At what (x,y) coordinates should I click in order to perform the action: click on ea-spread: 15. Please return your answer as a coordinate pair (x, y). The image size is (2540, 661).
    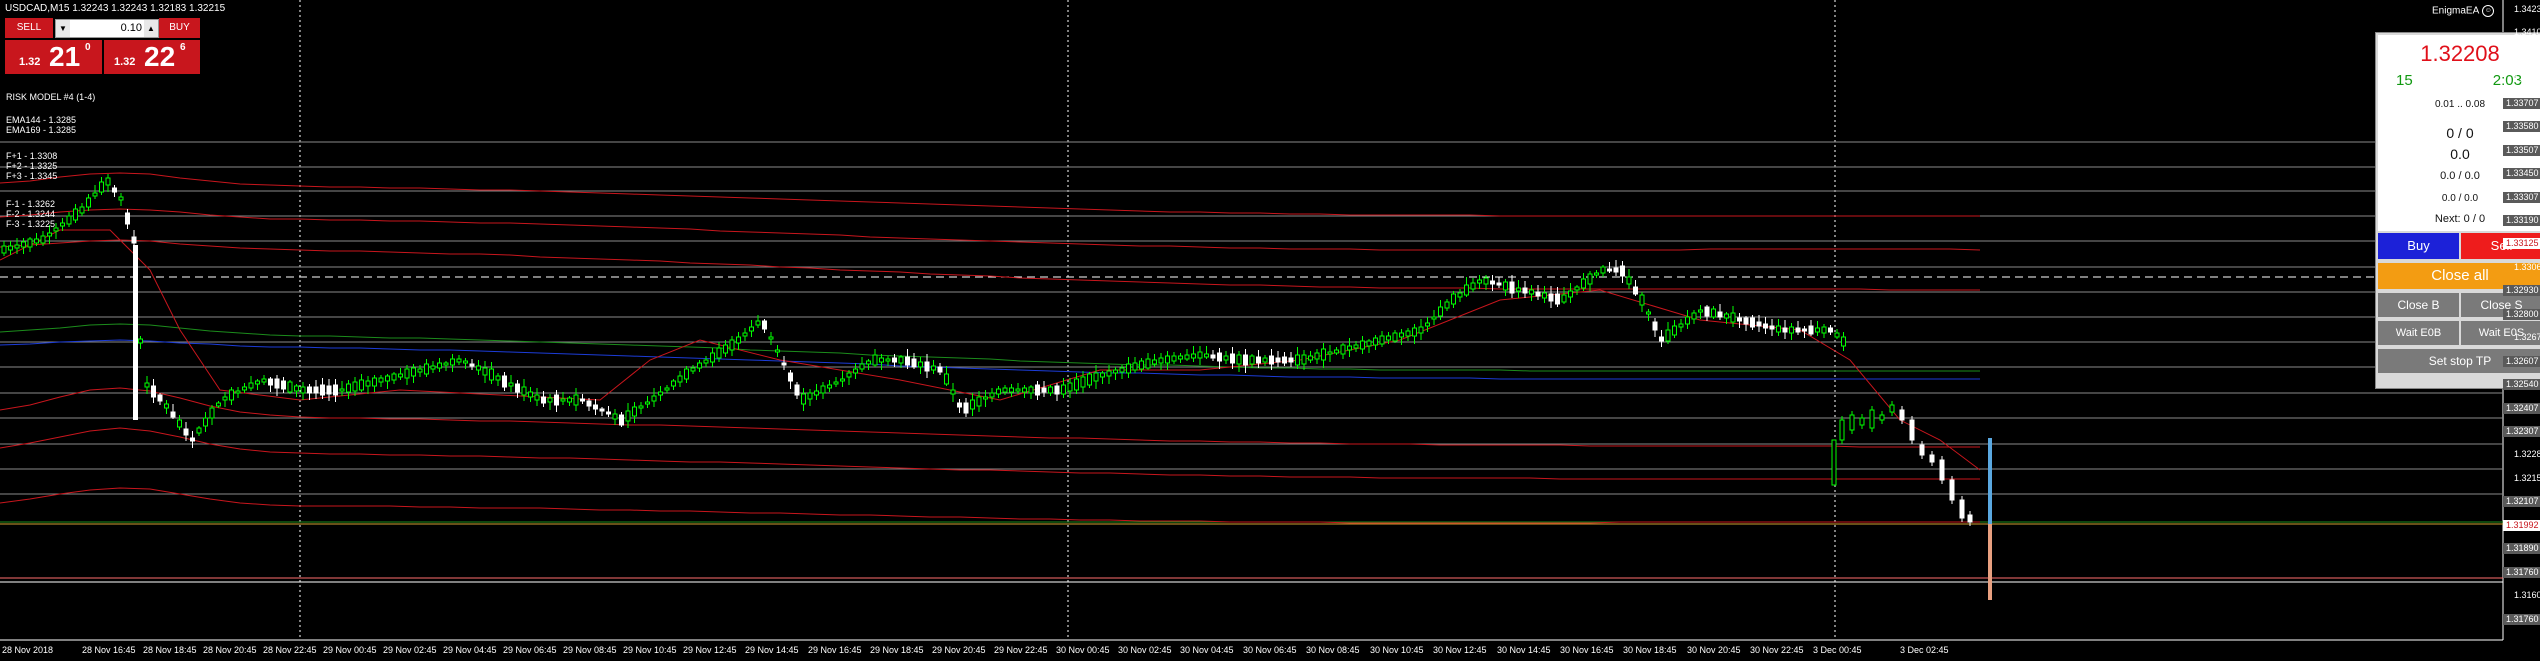
    Looking at the image, I should click on (2404, 80).